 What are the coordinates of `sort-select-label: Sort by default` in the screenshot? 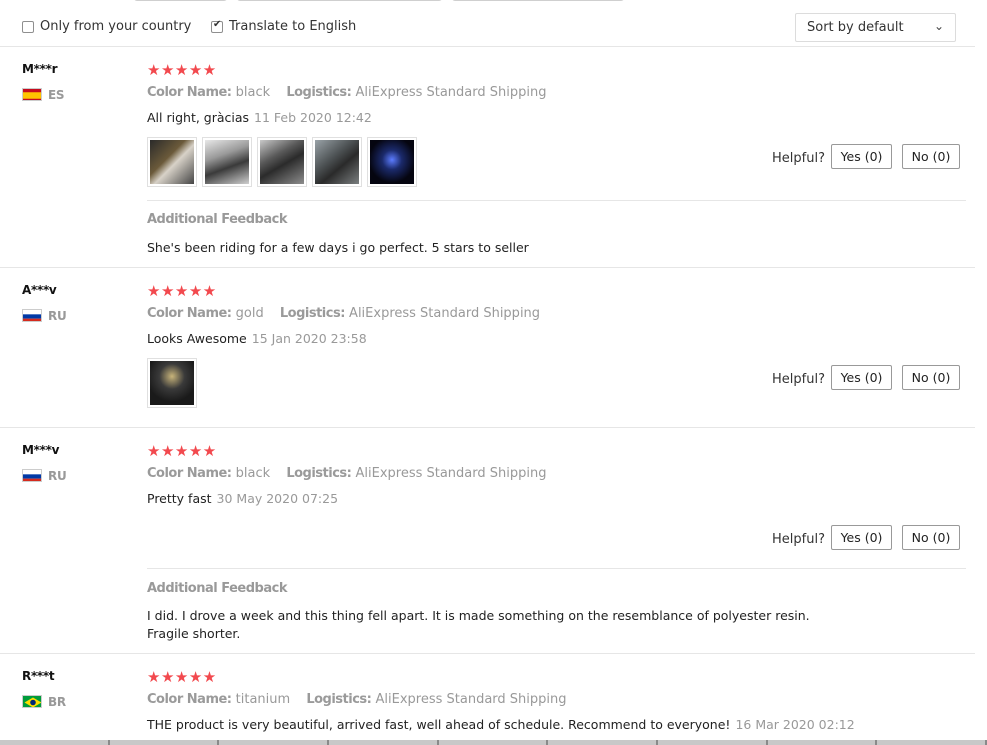 It's located at (855, 27).